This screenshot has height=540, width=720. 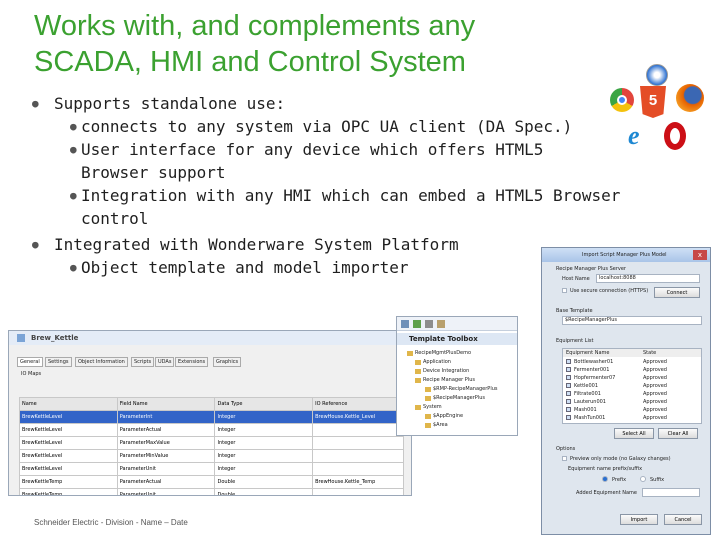 What do you see at coordinates (264, 491) in the screenshot?
I see `table-cell: Double` at bounding box center [264, 491].